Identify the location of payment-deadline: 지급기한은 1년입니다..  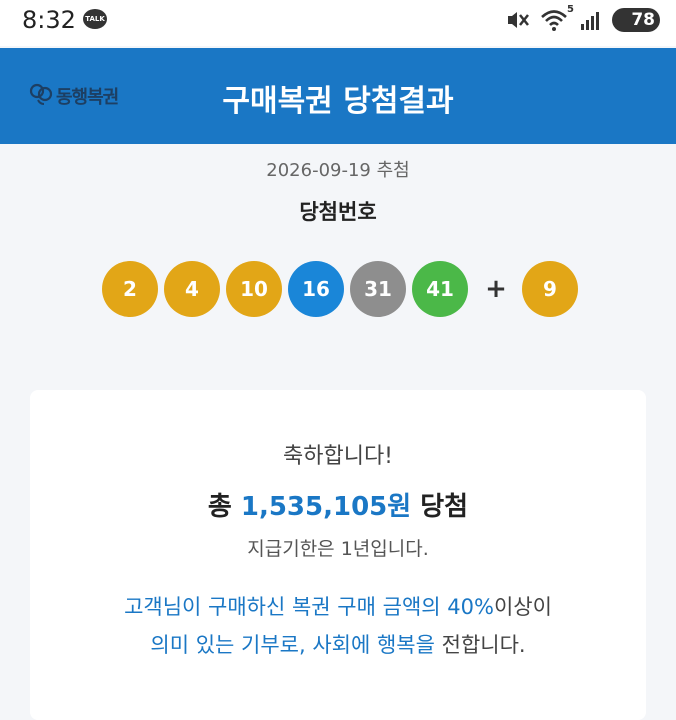
(338, 549).